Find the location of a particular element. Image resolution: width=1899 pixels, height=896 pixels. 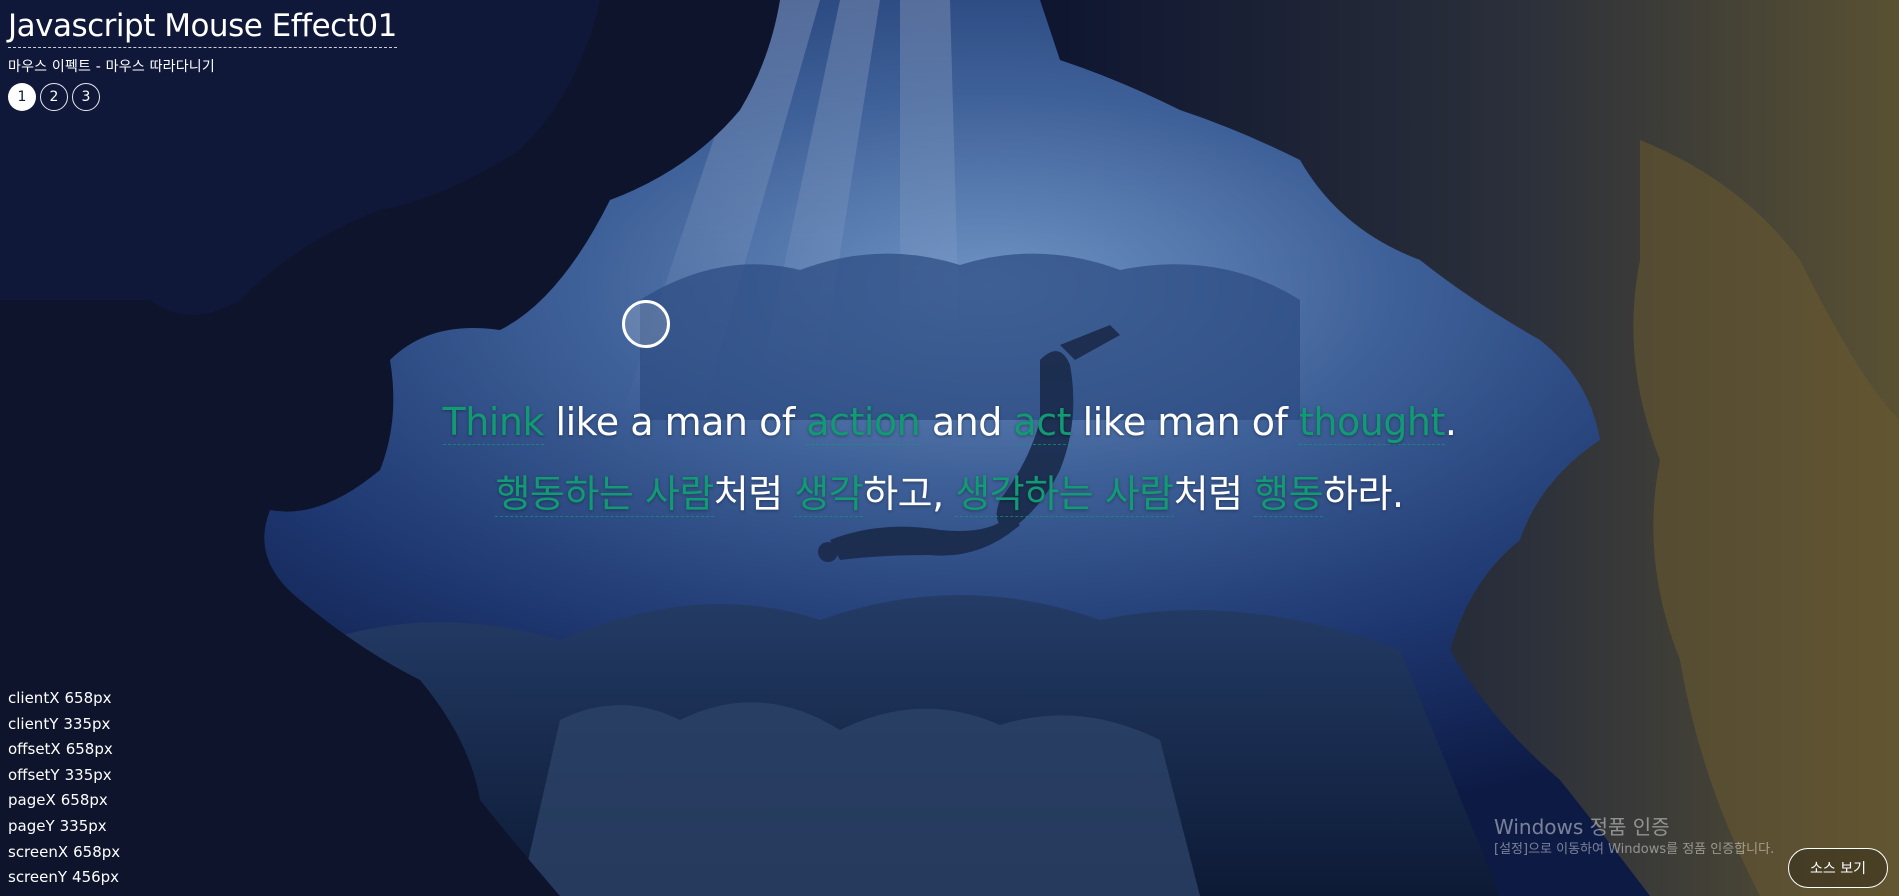

info-row-offsetX: offsetX 658px is located at coordinates (64, 750).